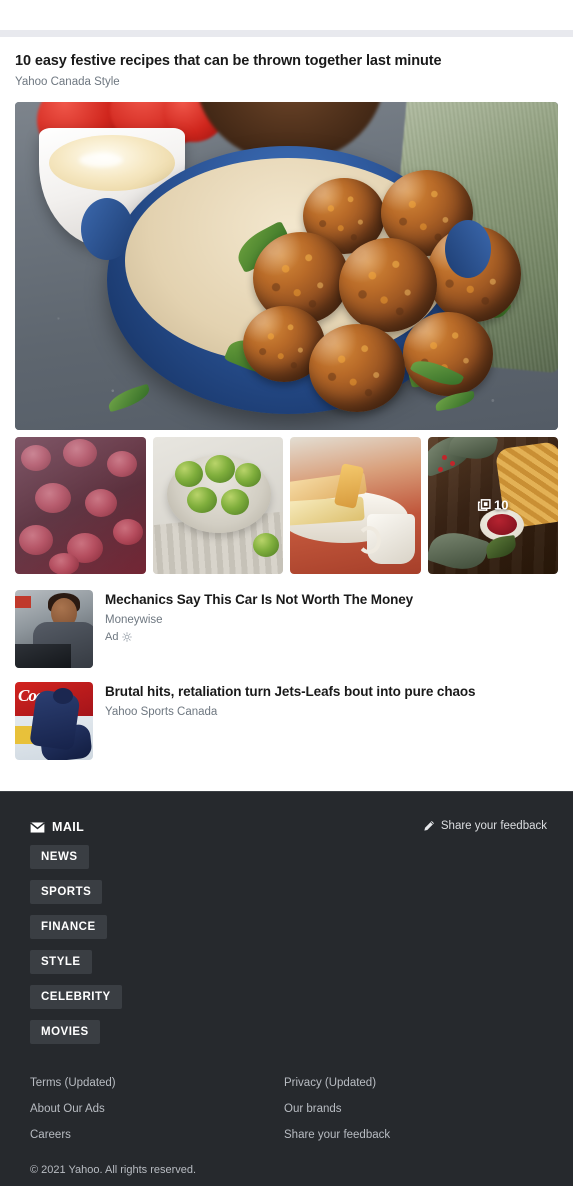  Describe the element at coordinates (54, 720) in the screenshot. I see `story-thumbnail-hockey: Coca` at that location.